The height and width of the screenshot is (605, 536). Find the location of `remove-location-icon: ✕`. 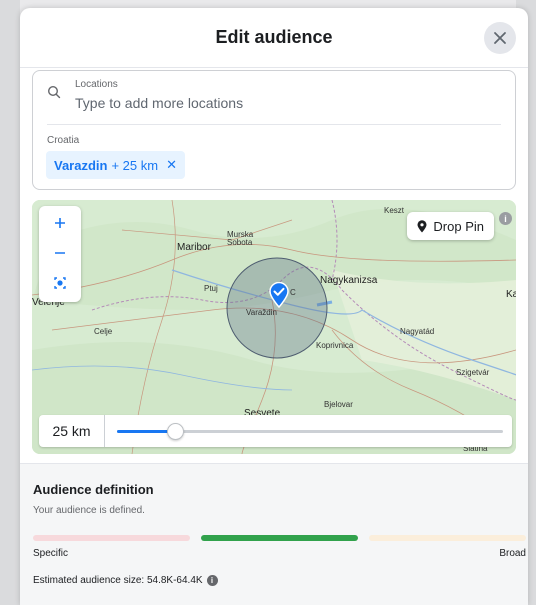

remove-location-icon: ✕ is located at coordinates (171, 165).